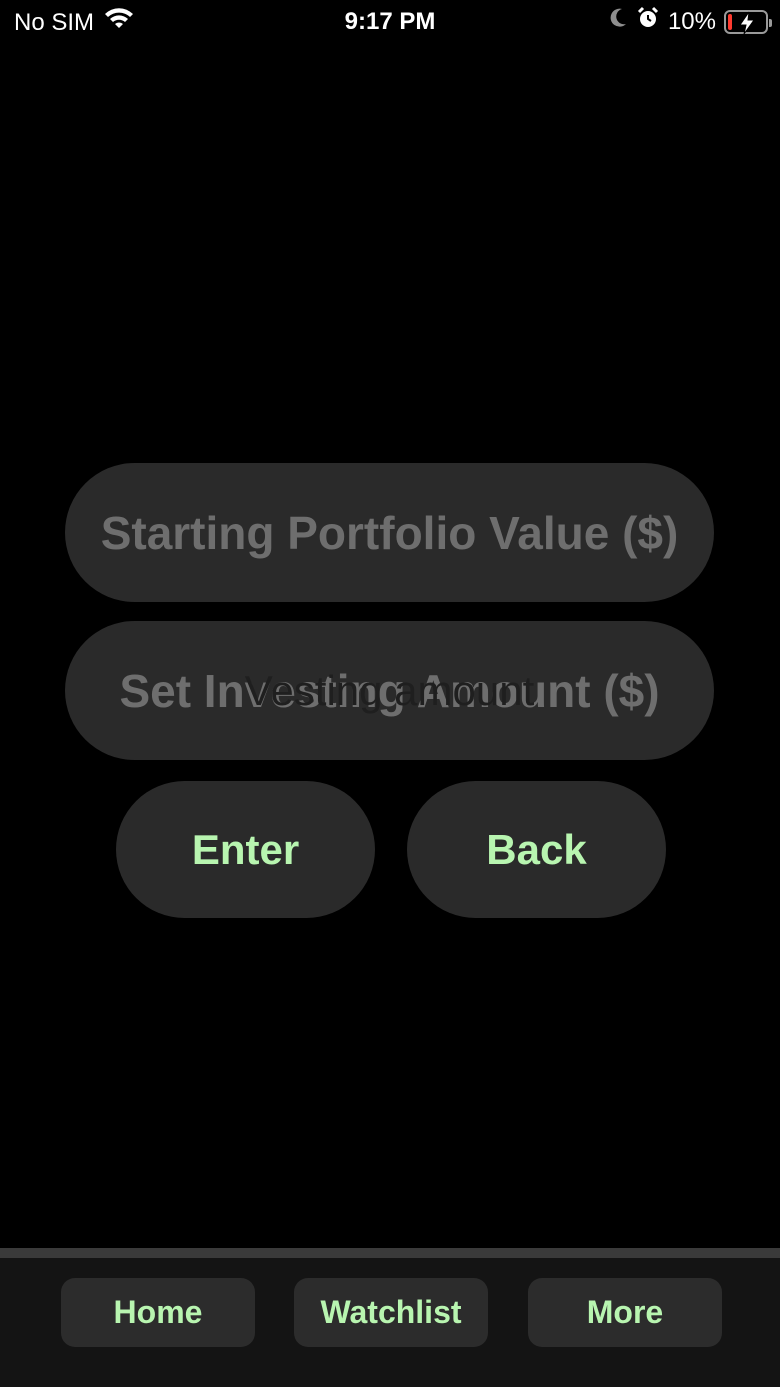  I want to click on status-right: 10%, so click(690, 21).